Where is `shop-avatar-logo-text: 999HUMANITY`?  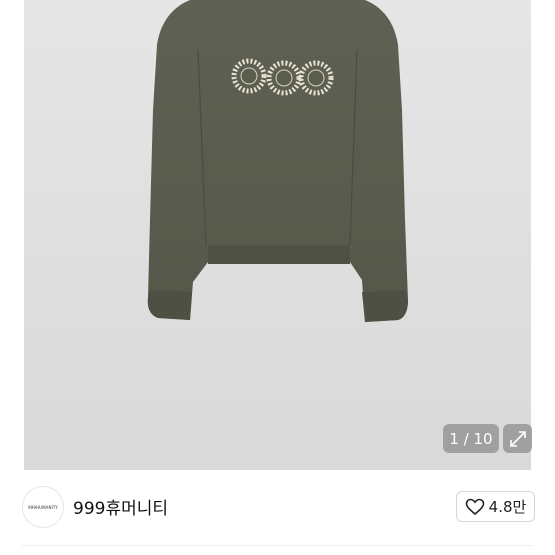 shop-avatar-logo-text: 999HUMANITY is located at coordinates (43, 507).